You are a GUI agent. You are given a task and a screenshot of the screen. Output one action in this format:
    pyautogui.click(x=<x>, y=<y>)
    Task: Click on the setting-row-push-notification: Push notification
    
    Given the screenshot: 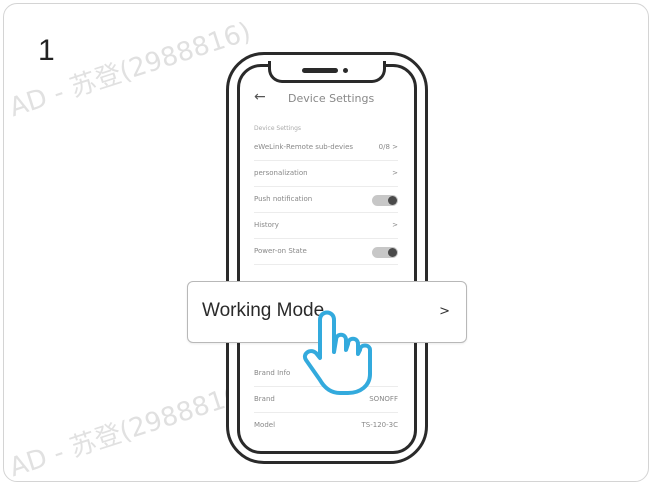 What is the action you would take?
    pyautogui.click(x=326, y=200)
    